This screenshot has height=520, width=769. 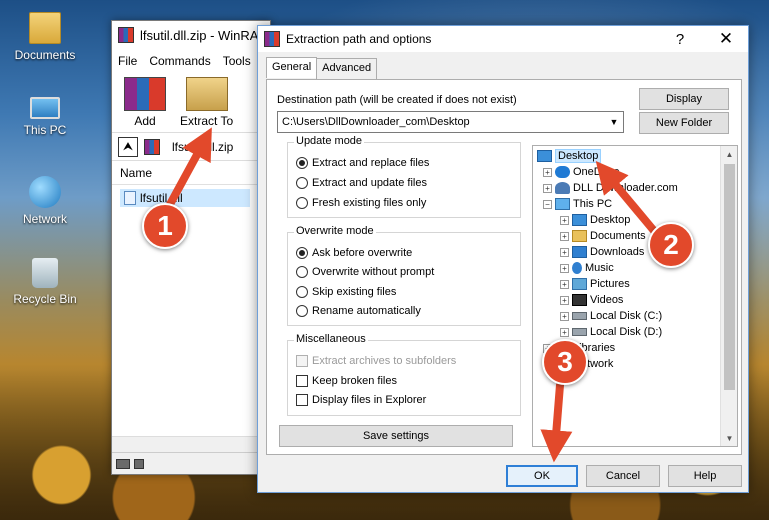 I want to click on column-header-label: Name, so click(x=136, y=172).